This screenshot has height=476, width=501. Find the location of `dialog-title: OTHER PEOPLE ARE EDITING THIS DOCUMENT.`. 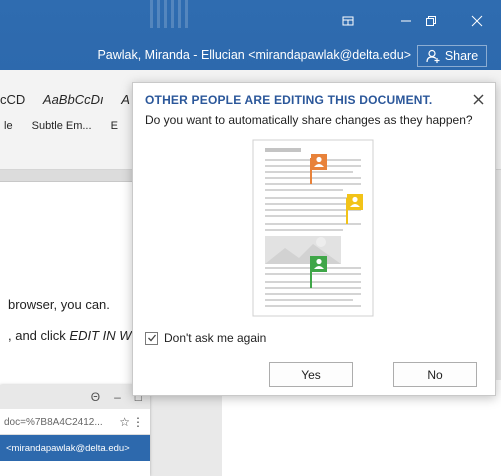

dialog-title: OTHER PEOPLE ARE EDITING THIS DOCUMENT. is located at coordinates (289, 100).